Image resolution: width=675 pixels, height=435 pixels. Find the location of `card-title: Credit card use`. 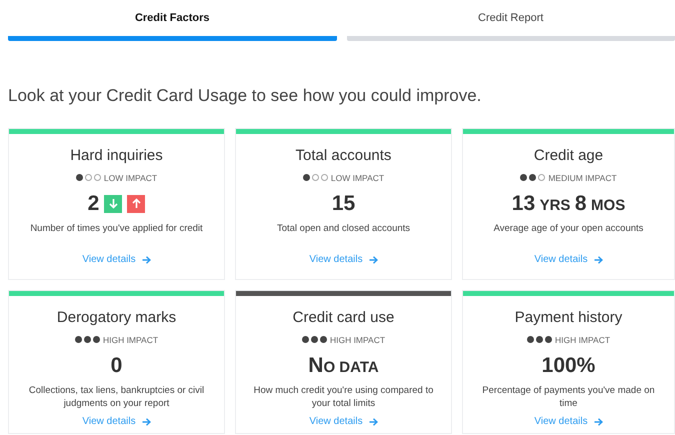

card-title: Credit card use is located at coordinates (343, 318).